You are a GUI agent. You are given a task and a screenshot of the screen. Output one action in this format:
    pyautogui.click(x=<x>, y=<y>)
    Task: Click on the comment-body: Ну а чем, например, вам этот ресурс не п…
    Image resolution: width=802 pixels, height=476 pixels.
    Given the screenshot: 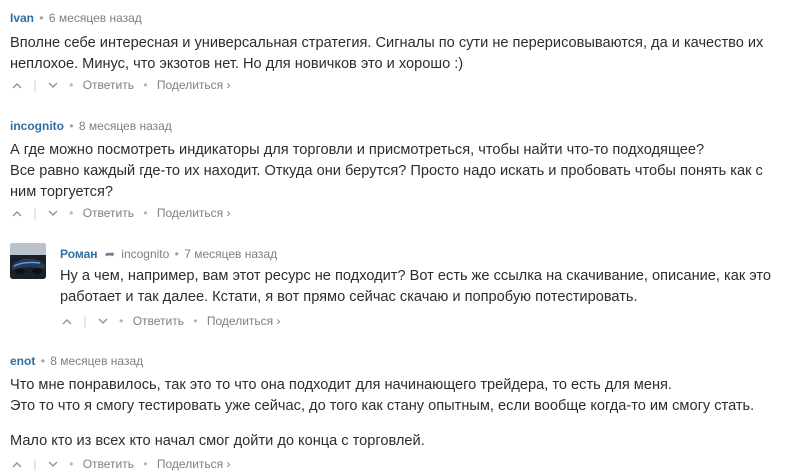 What is the action you would take?
    pyautogui.click(x=415, y=287)
    